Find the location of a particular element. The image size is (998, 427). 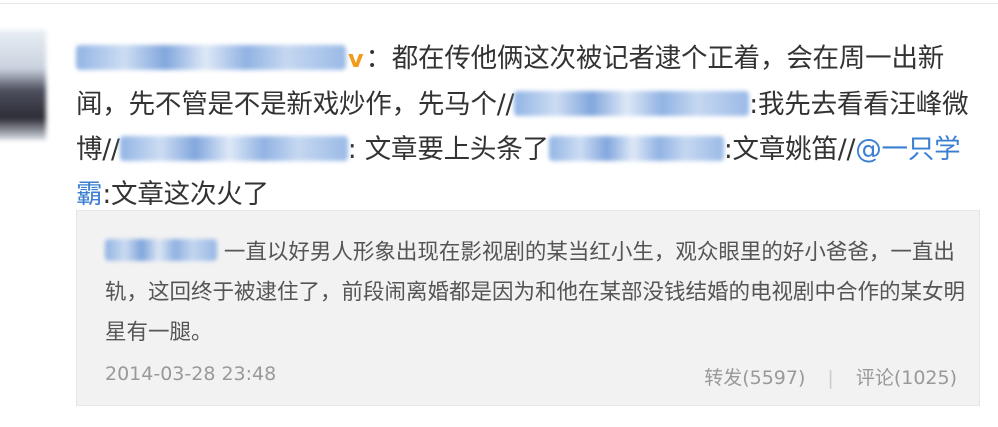

vip-badge-icon: v is located at coordinates (356, 59).